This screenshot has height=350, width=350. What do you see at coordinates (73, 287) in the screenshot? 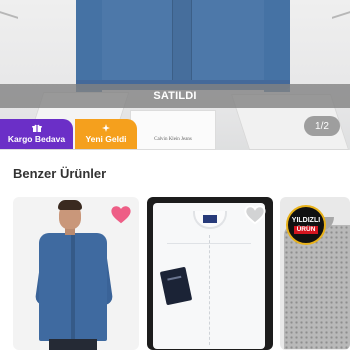
I see `model-shirt-placket` at bounding box center [73, 287].